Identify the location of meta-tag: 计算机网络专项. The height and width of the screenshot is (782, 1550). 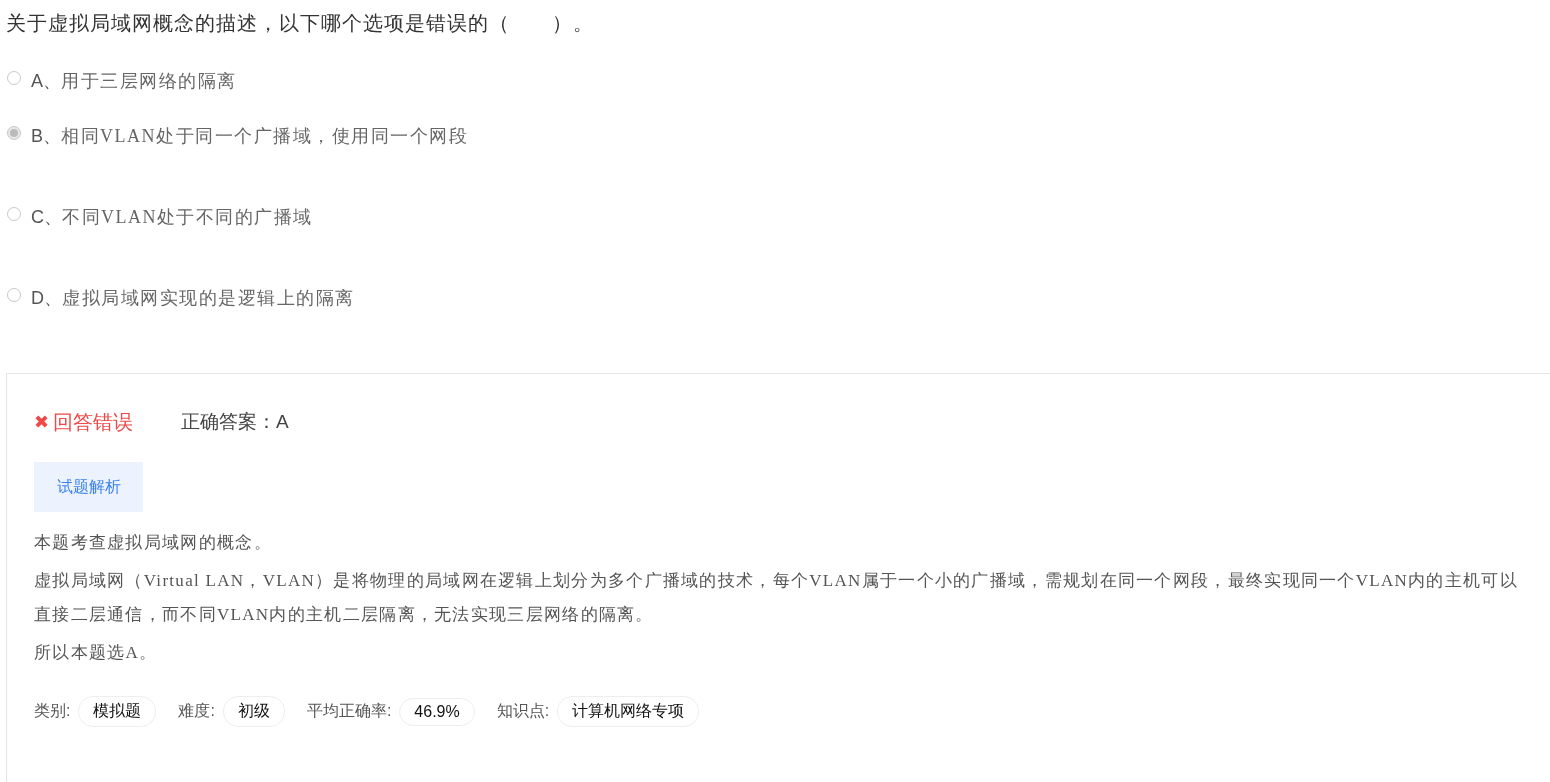
(628, 711).